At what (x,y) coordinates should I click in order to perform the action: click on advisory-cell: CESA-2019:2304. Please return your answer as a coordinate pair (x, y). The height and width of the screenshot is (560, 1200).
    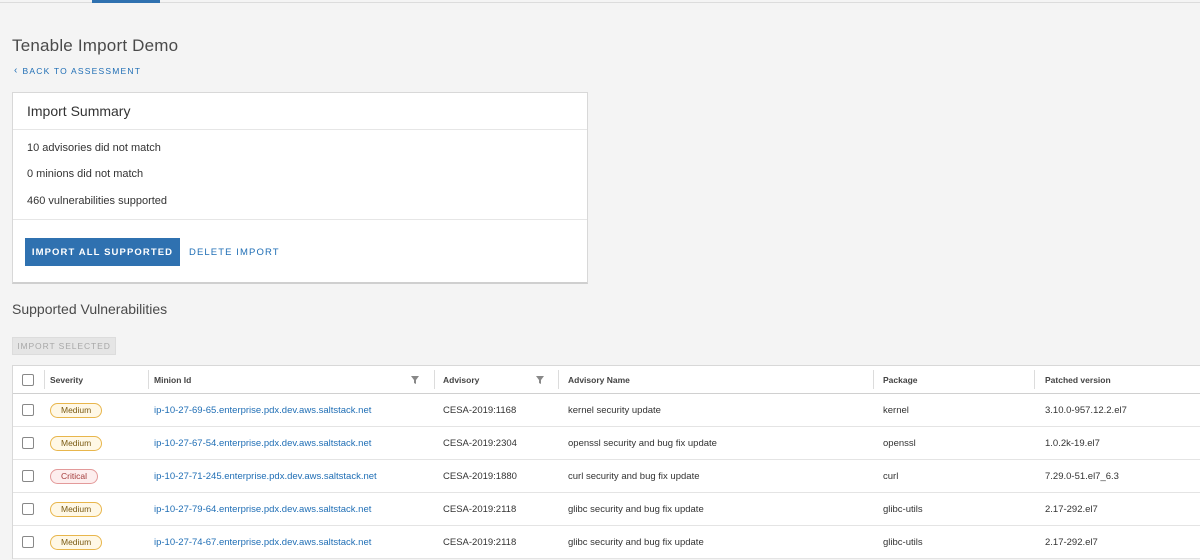
    Looking at the image, I should click on (480, 443).